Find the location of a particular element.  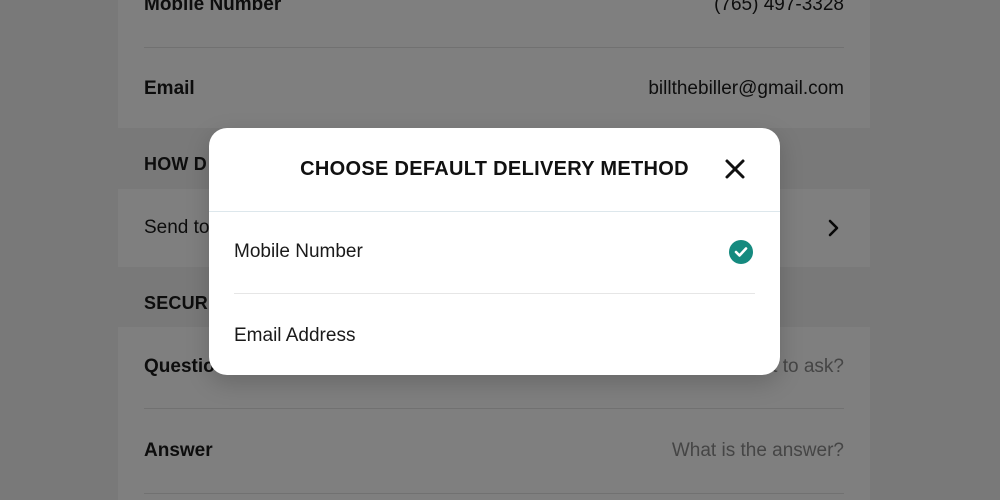

option-label: Mobile Number is located at coordinates (298, 251).